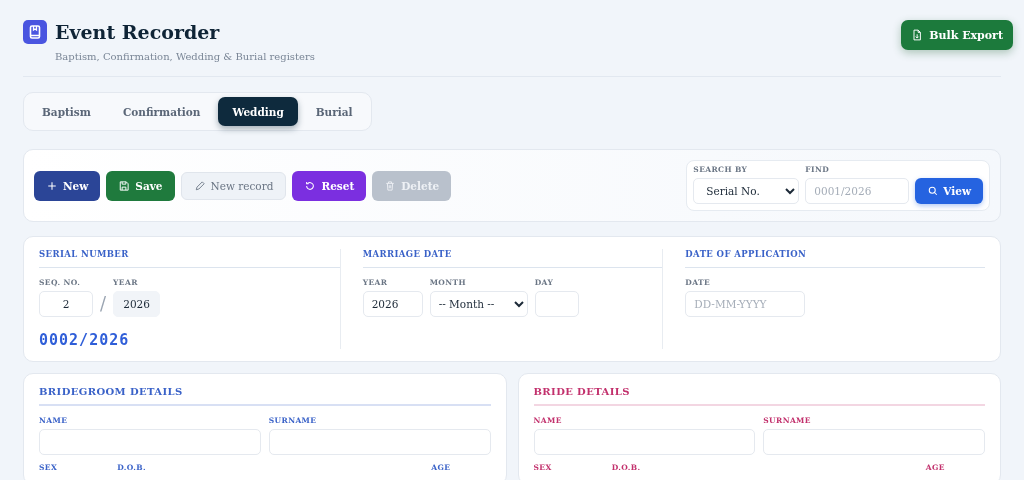 The width and height of the screenshot is (1024, 480). I want to click on tab: Baptism, so click(66, 111).